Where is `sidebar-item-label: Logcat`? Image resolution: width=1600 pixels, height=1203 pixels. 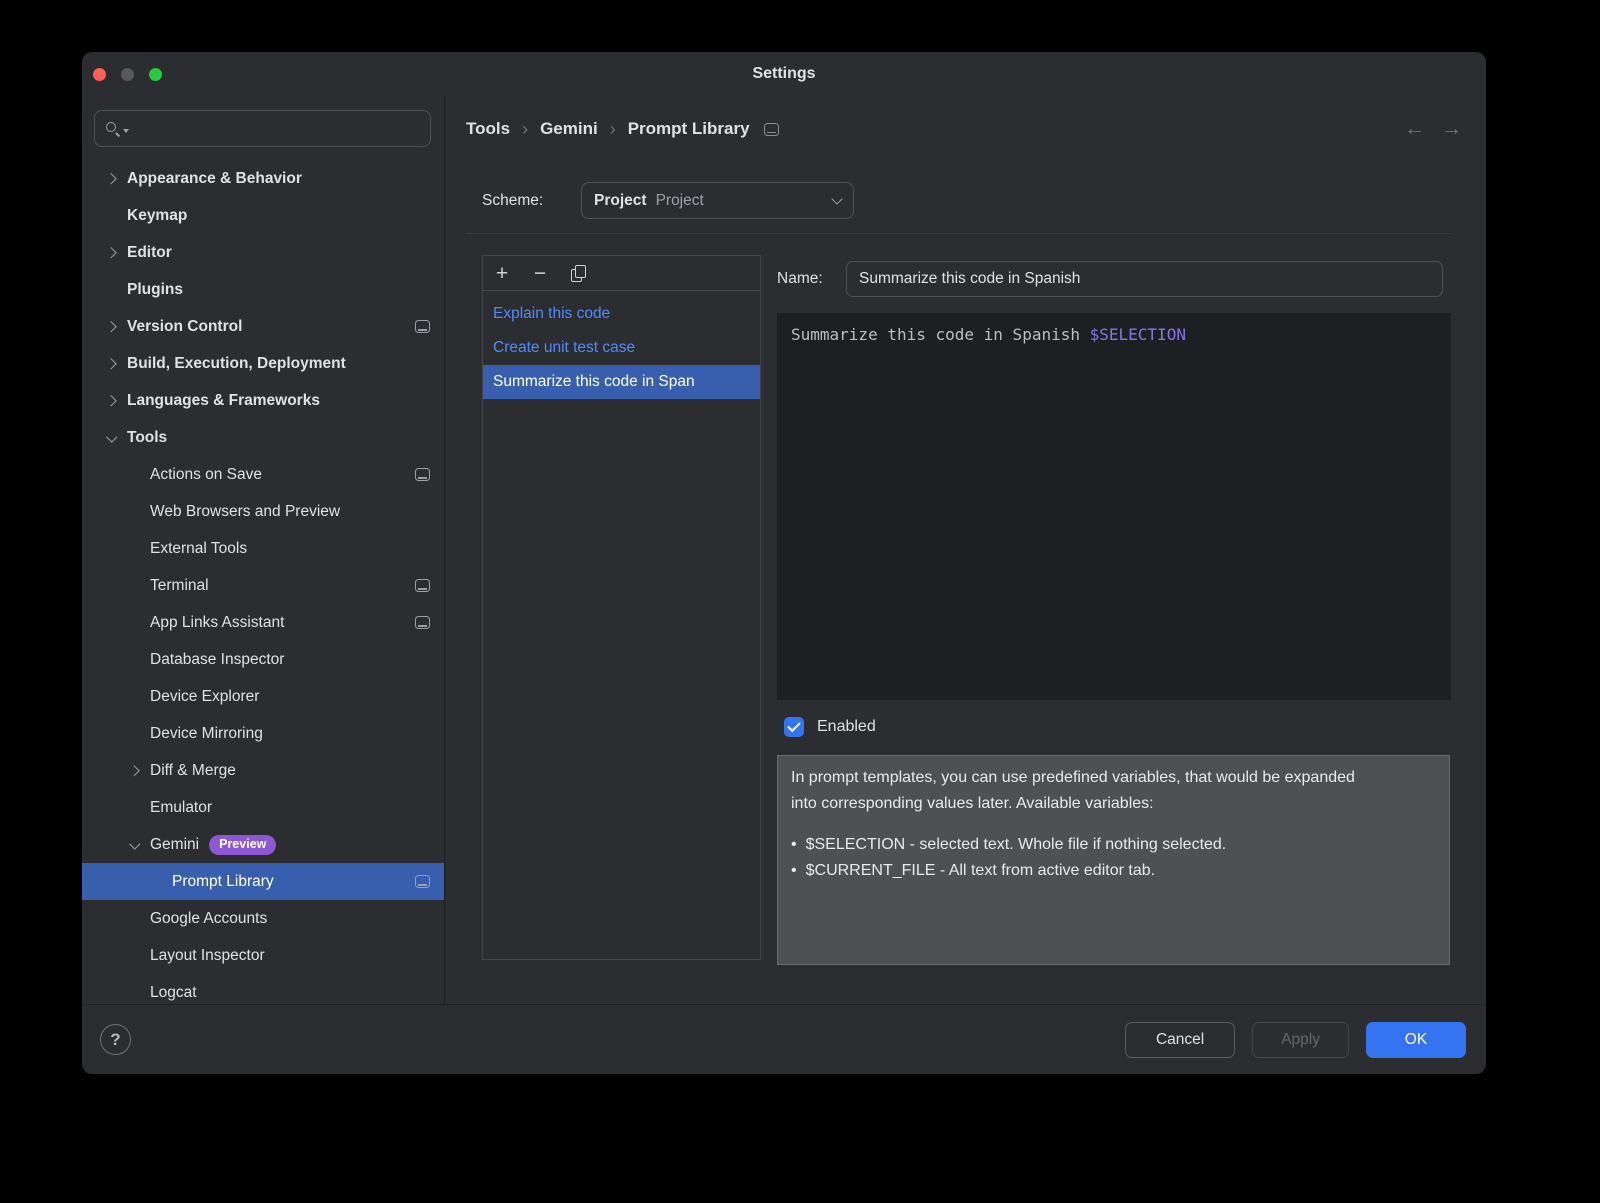
sidebar-item-label: Logcat is located at coordinates (173, 992).